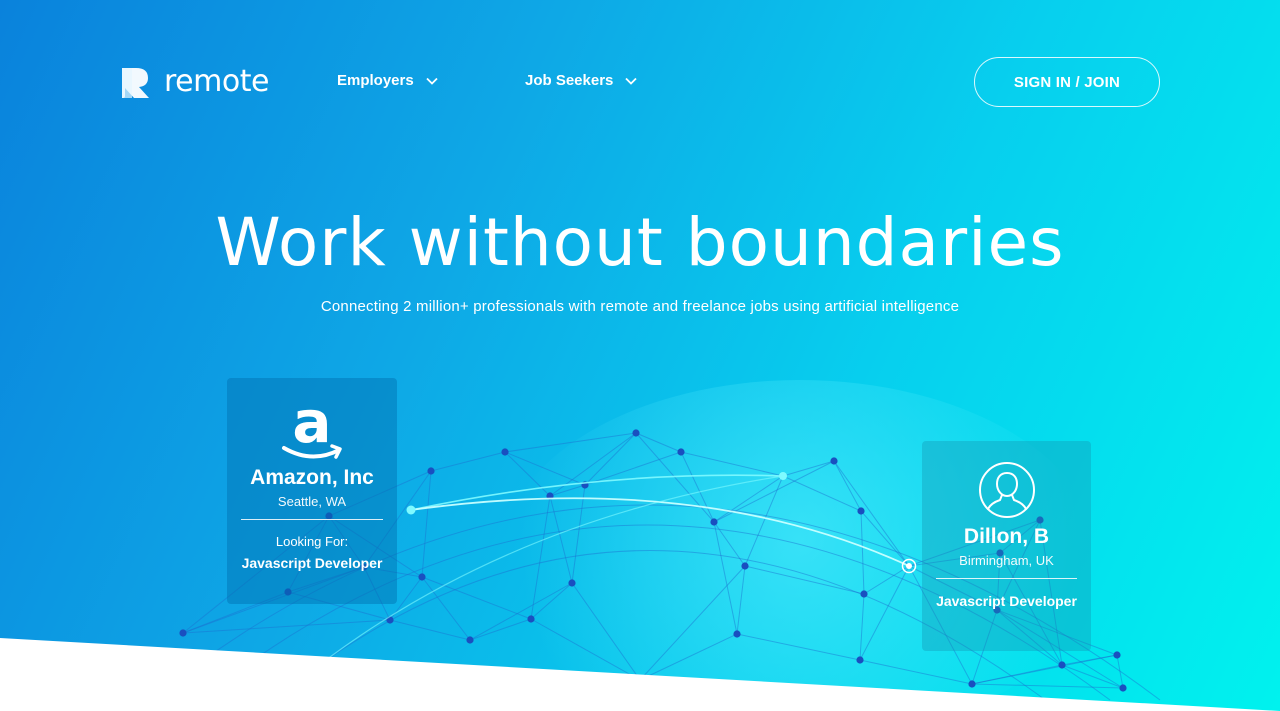  Describe the element at coordinates (312, 477) in the screenshot. I see `company-name: Amazon, Inc` at that location.